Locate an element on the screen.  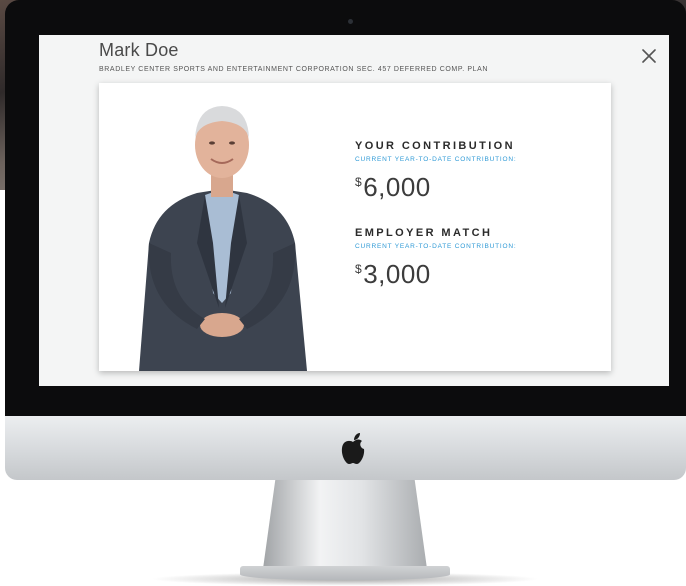
your-contribution-amount: $6,000 is located at coordinates (393, 187).